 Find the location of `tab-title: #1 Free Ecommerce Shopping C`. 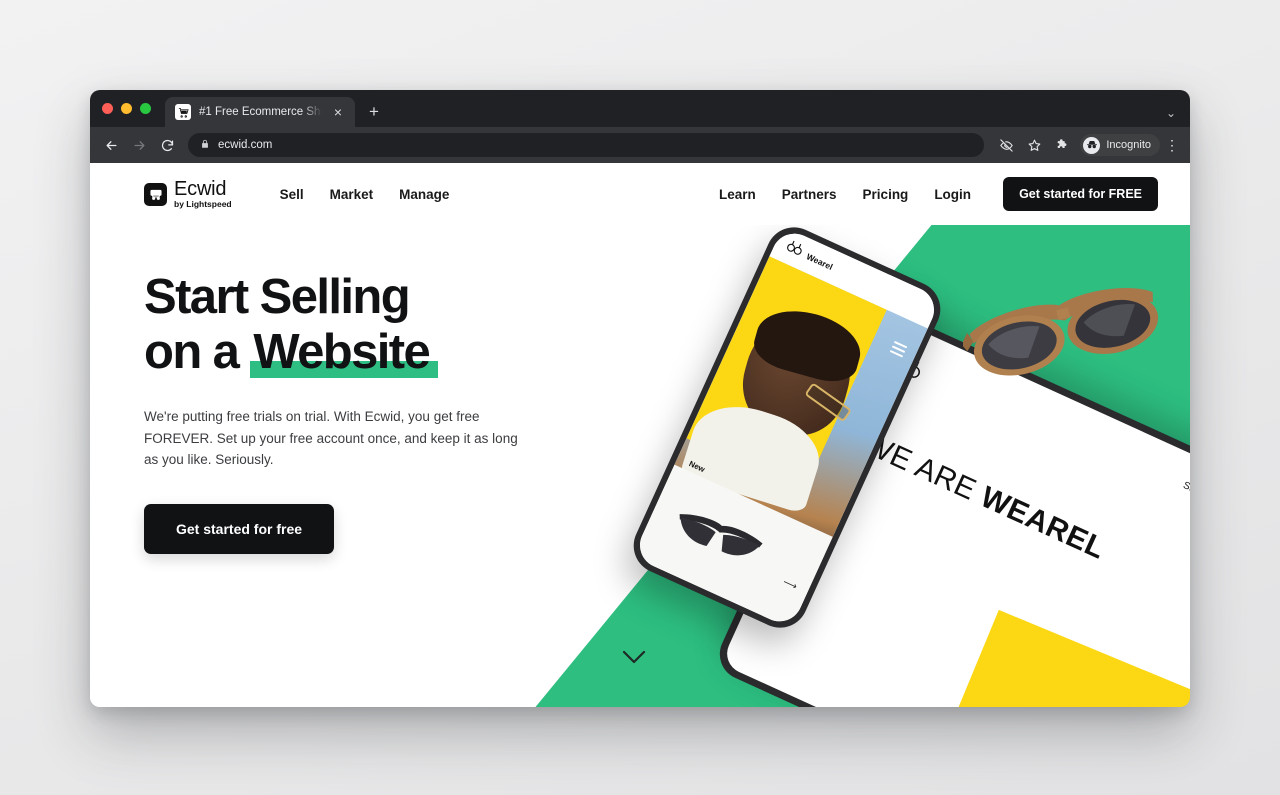

tab-title: #1 Free Ecommerce Shopping C is located at coordinates (260, 112).